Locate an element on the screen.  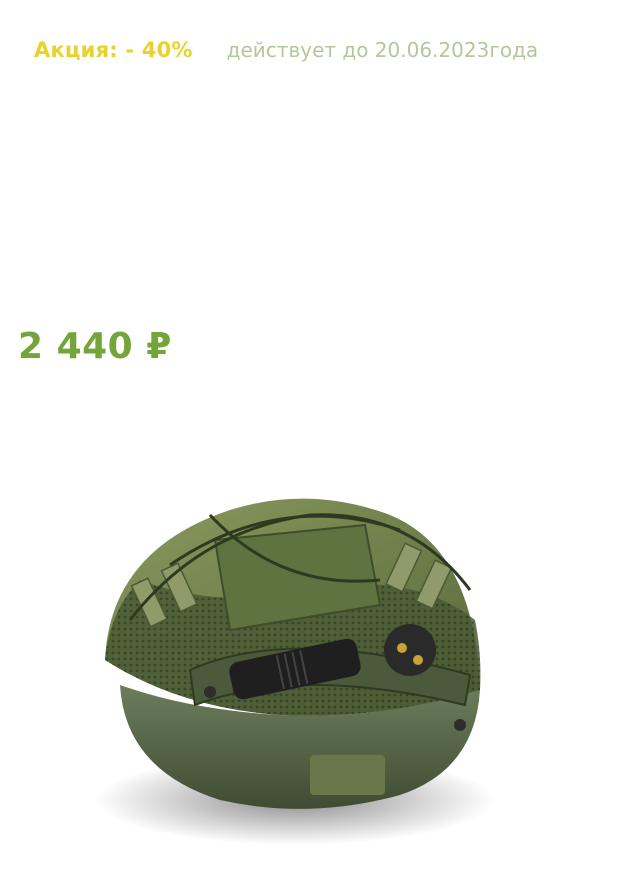
promo-banner: Акция: - 40% действует до 20.06.2023года is located at coordinates (327, 50).